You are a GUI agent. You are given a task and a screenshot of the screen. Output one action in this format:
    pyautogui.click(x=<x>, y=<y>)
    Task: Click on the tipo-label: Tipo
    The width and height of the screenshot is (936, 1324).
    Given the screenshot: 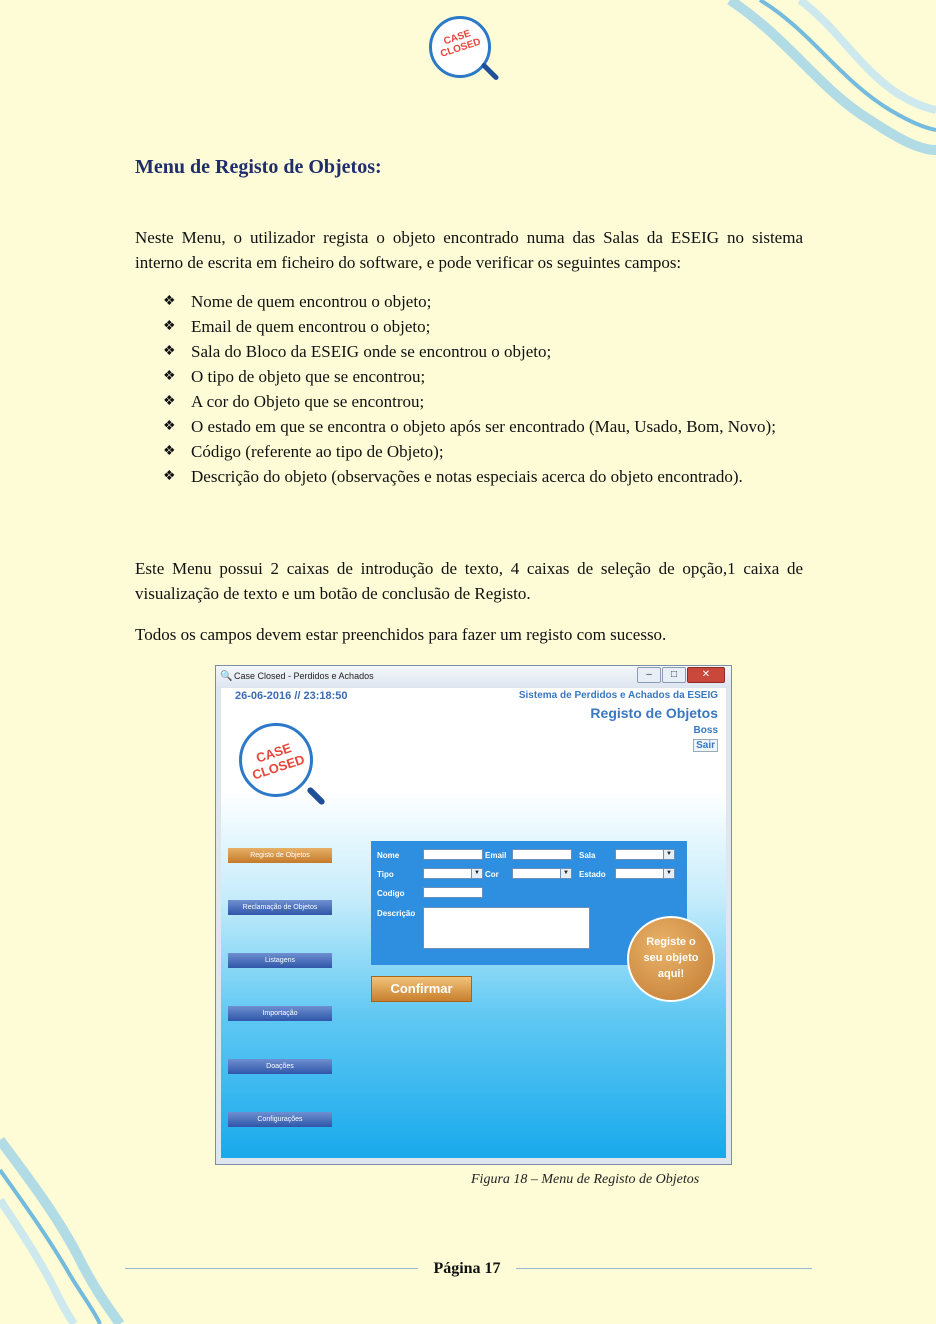 What is the action you would take?
    pyautogui.click(x=385, y=874)
    